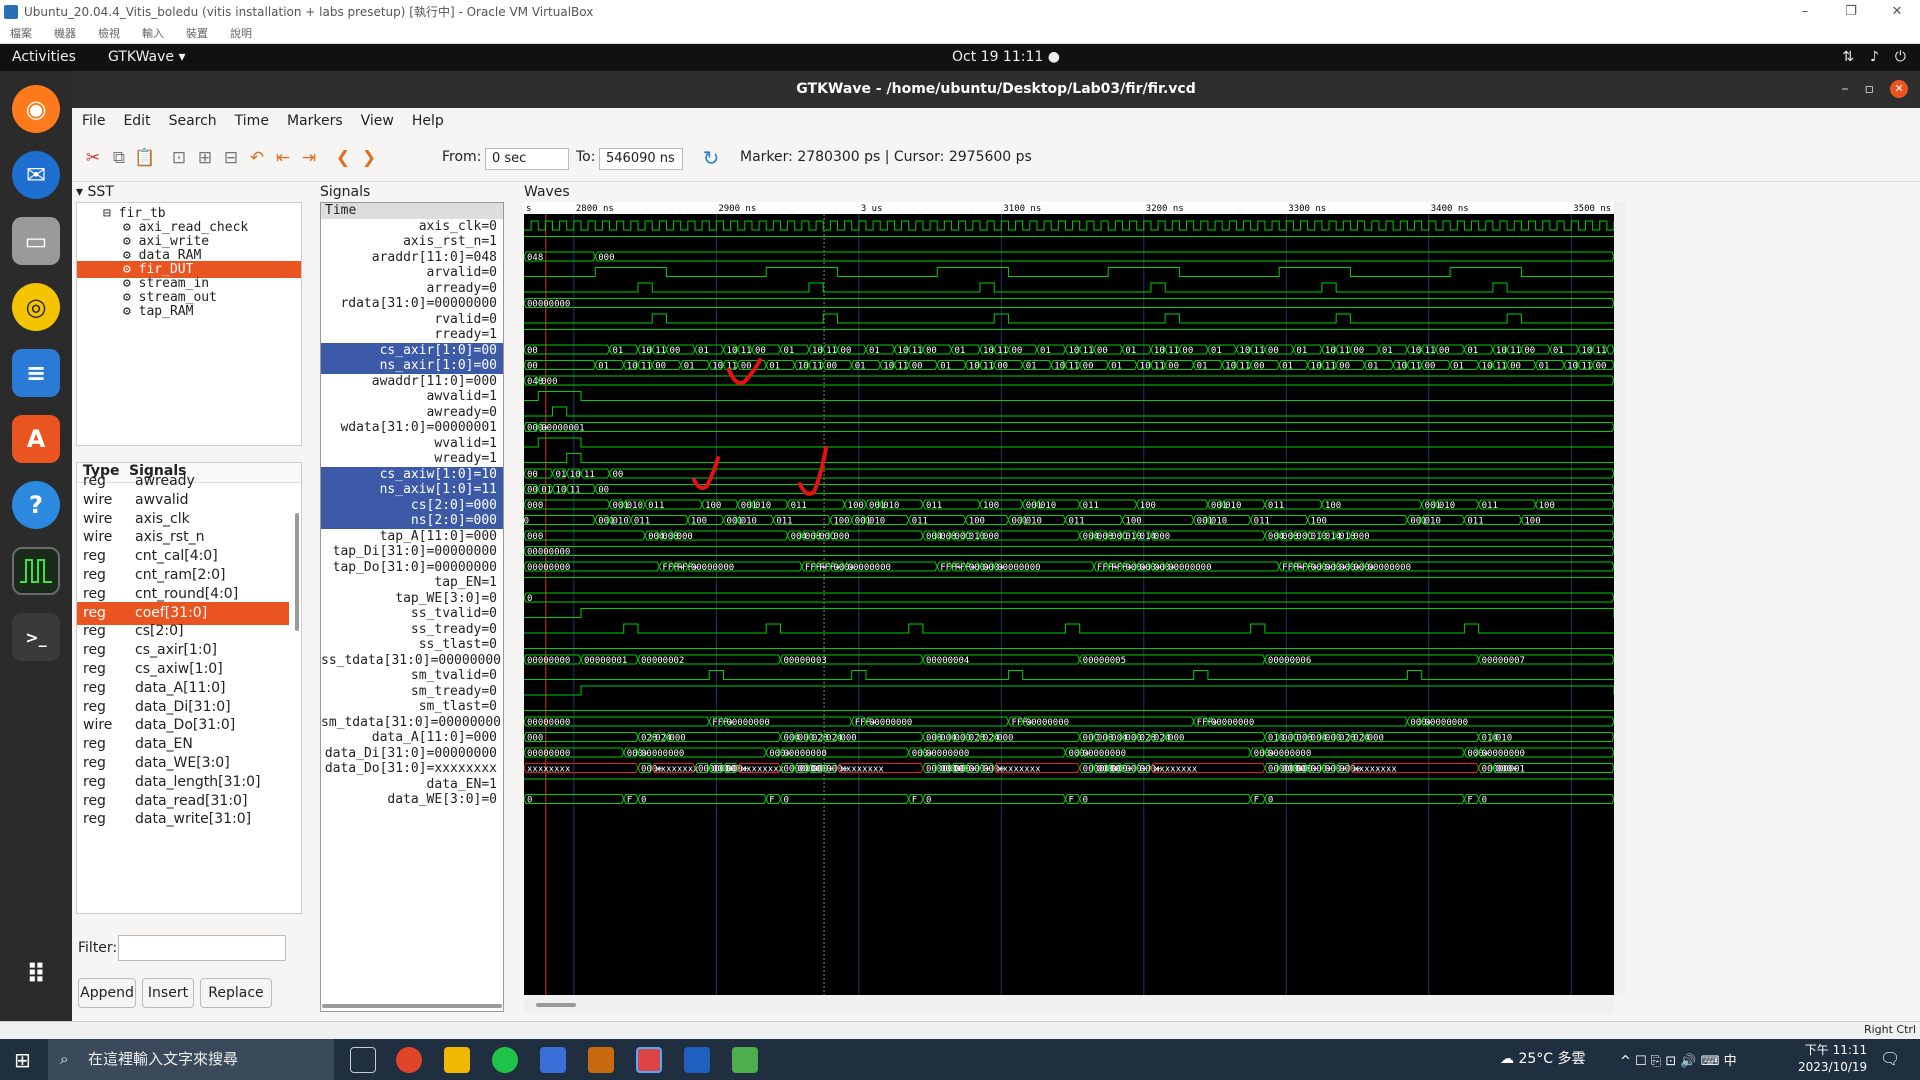  I want to click on zoom-to-start-icon: ⇤, so click(283, 158).